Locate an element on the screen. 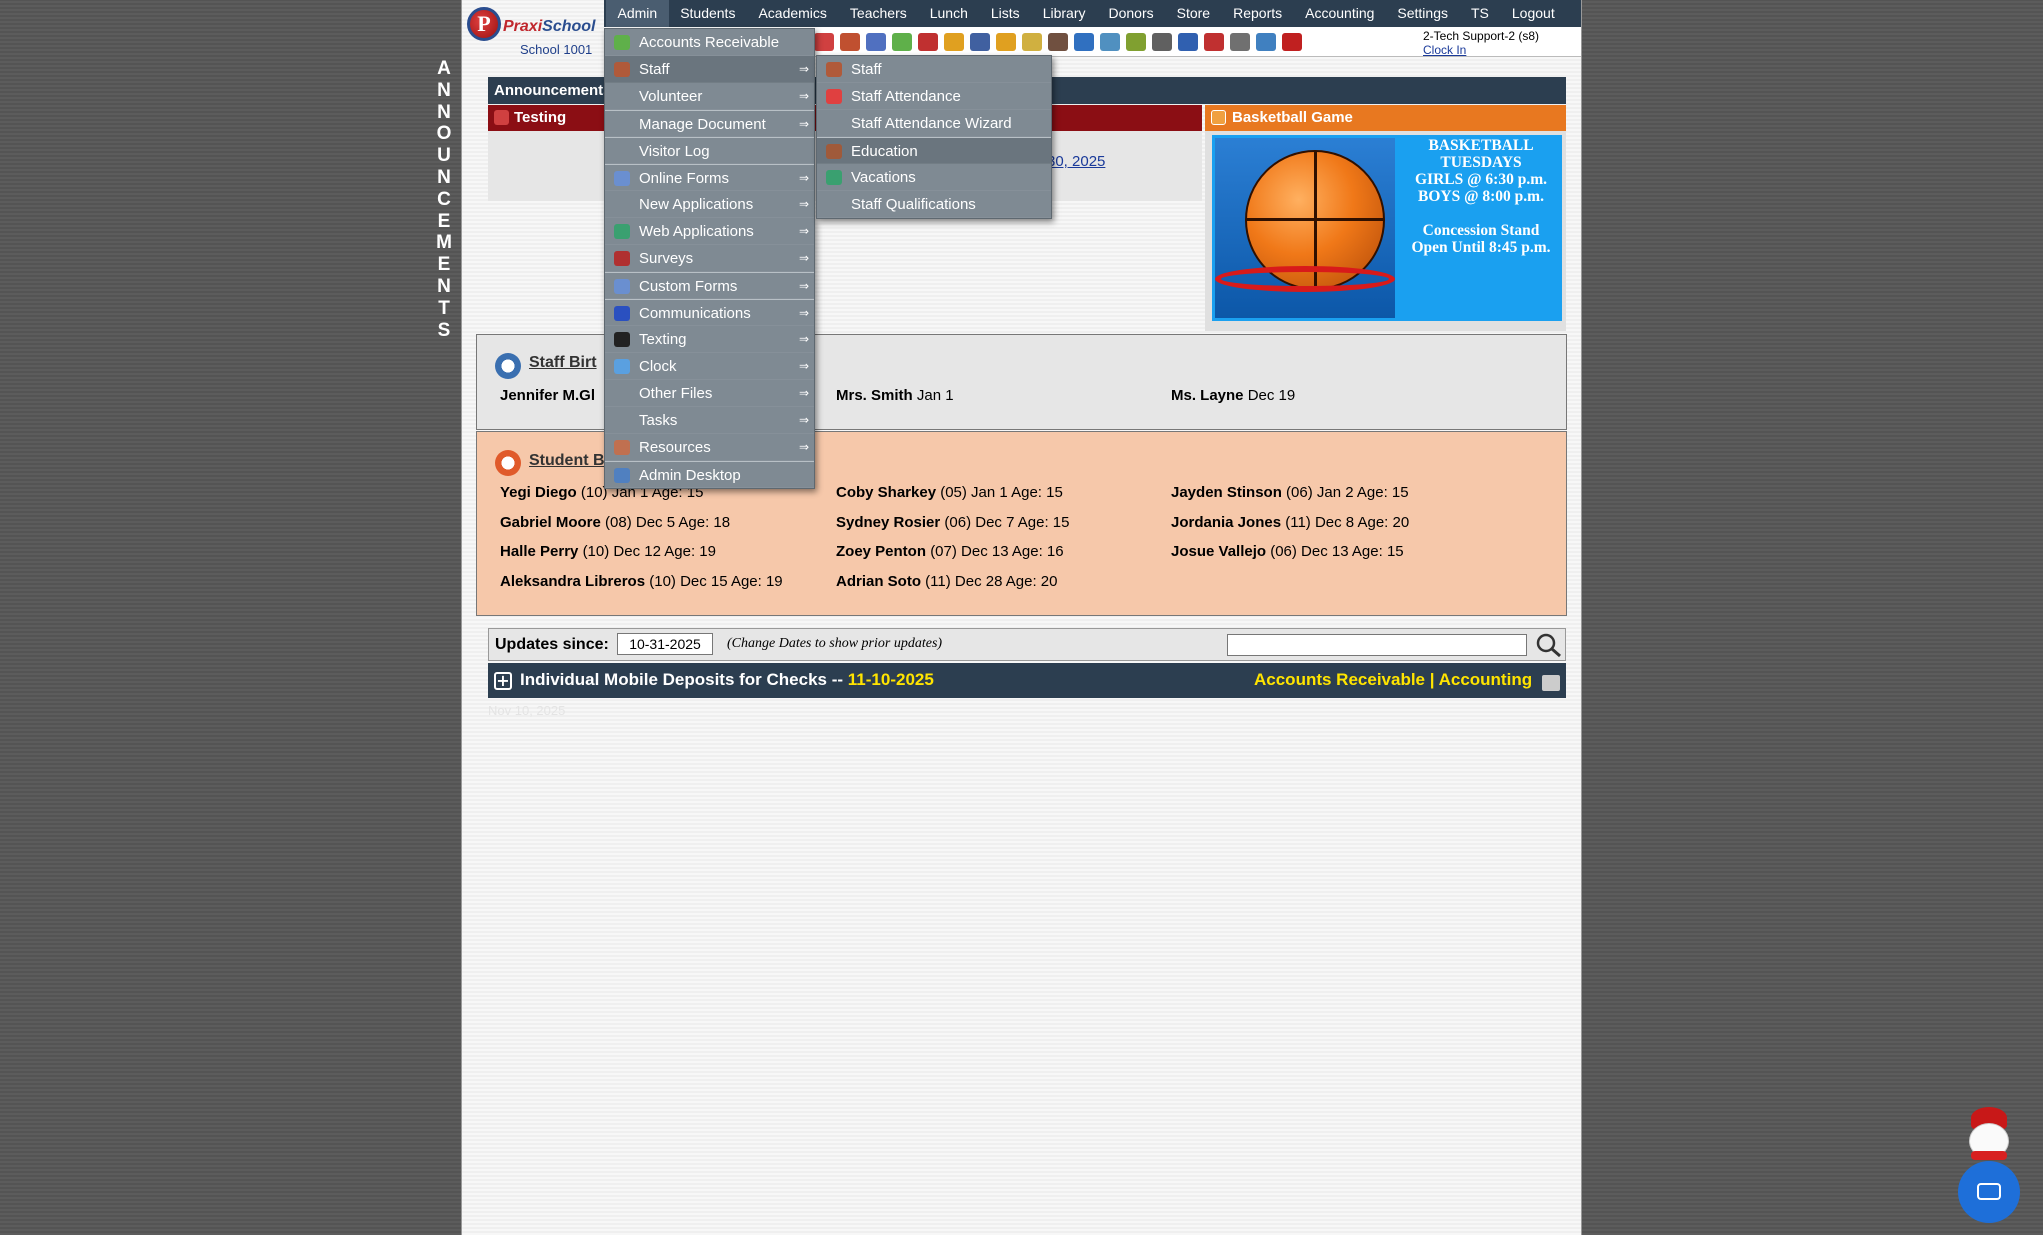  cash-icon is located at coordinates (1240, 41).